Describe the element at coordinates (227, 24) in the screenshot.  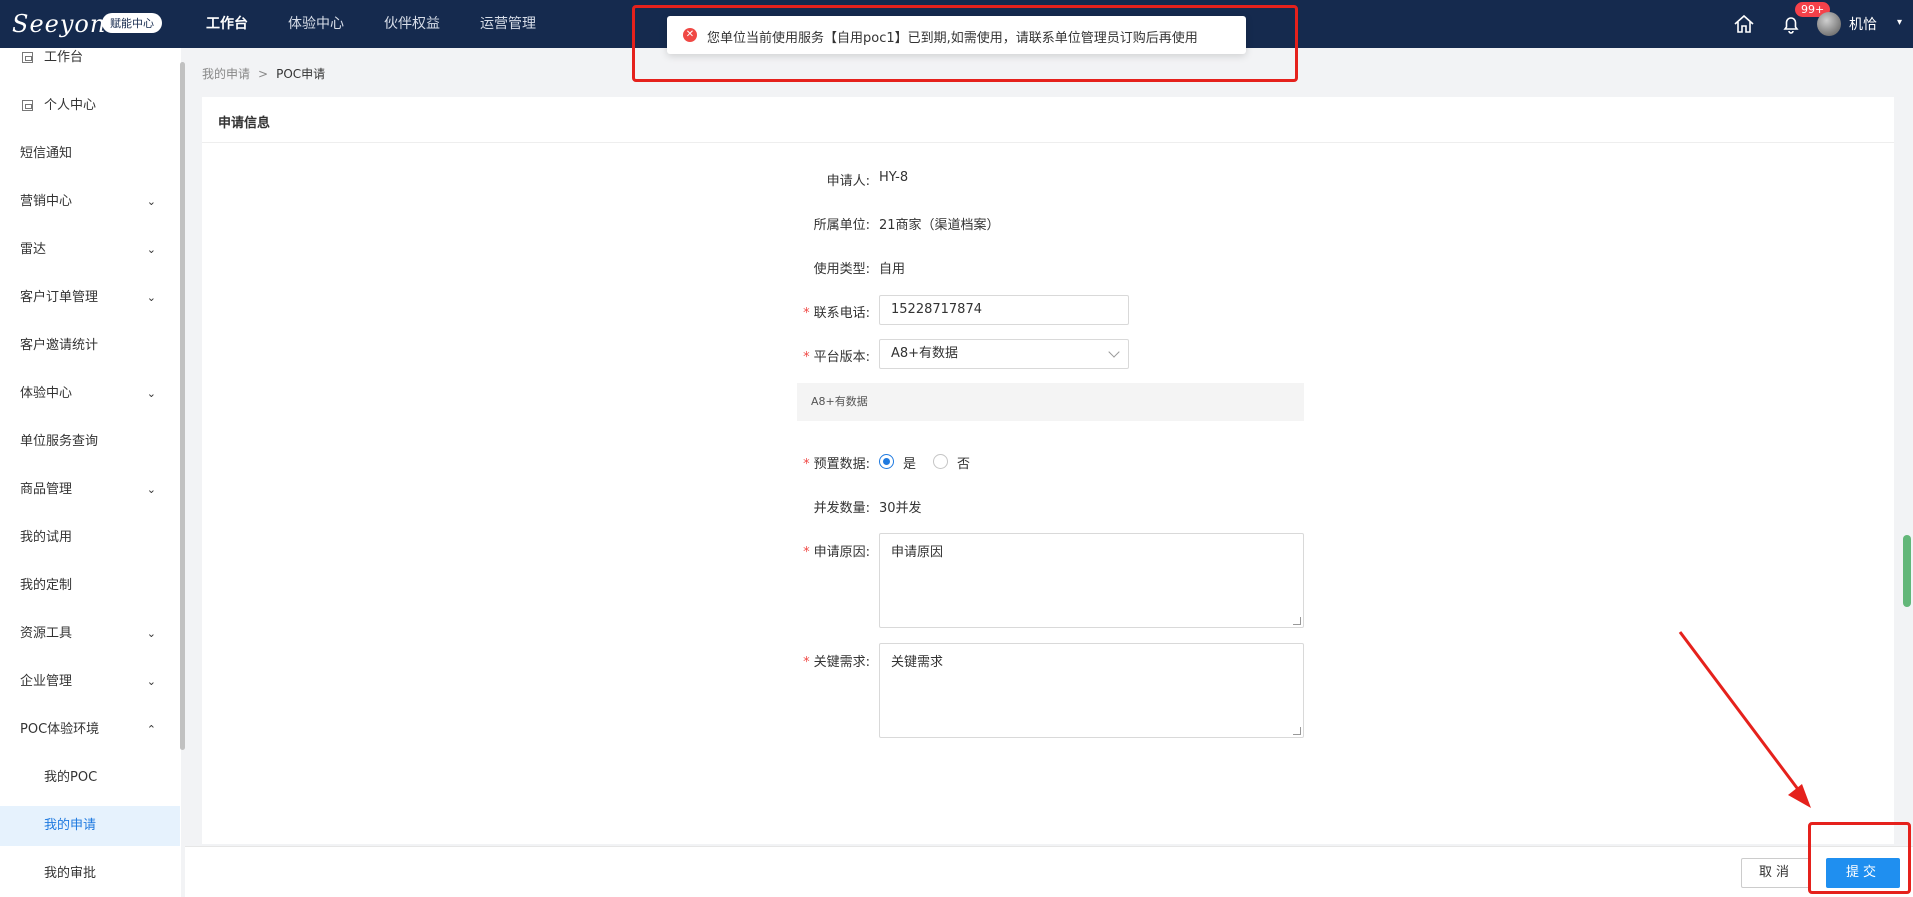
I see `top-nav-workbench: 工作台` at that location.